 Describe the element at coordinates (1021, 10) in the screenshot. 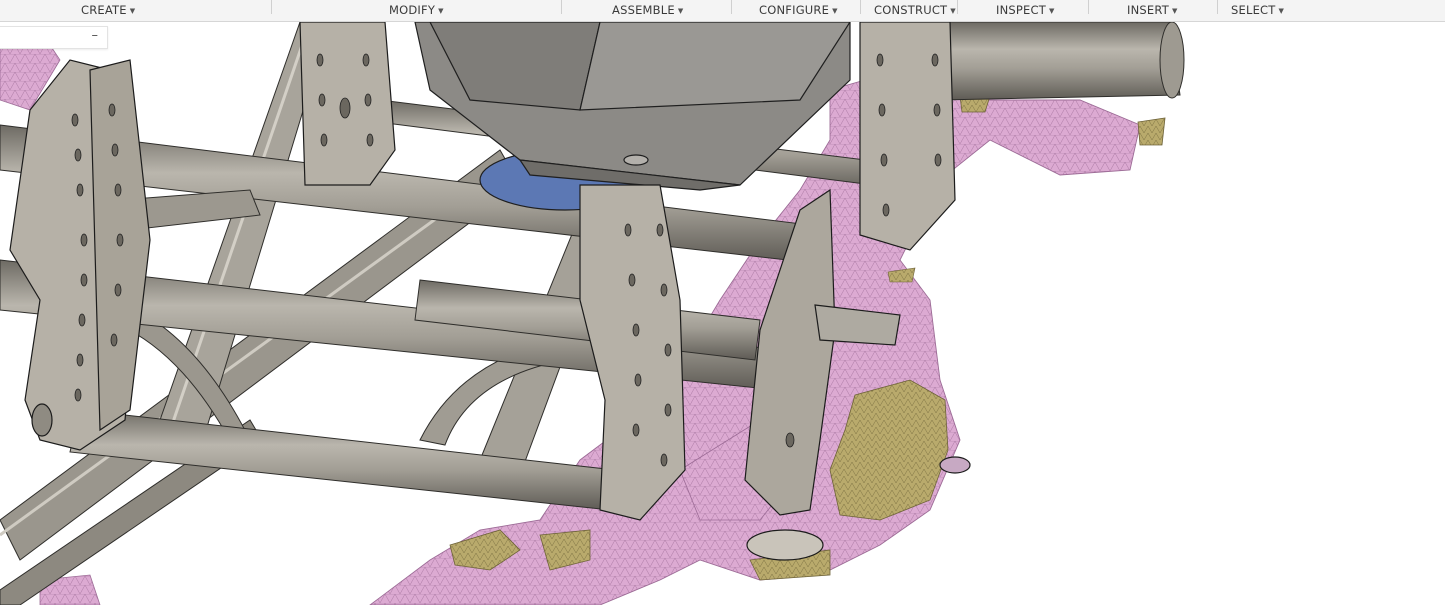

I see `inspect-menu-label: INSPECT` at that location.